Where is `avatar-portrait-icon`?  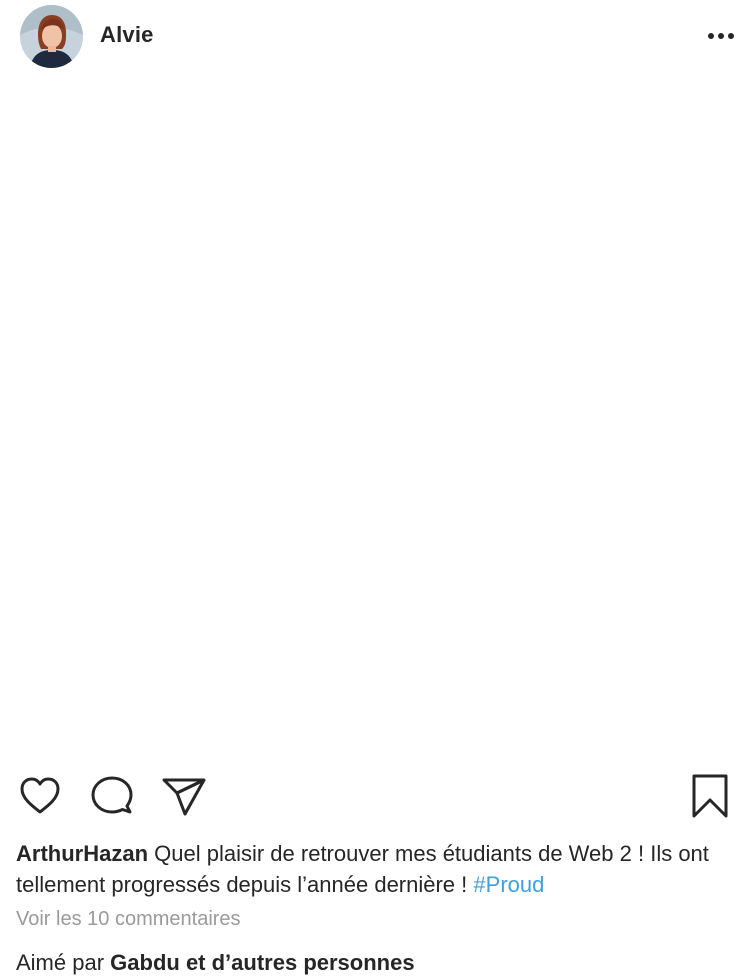 avatar-portrait-icon is located at coordinates (51, 36).